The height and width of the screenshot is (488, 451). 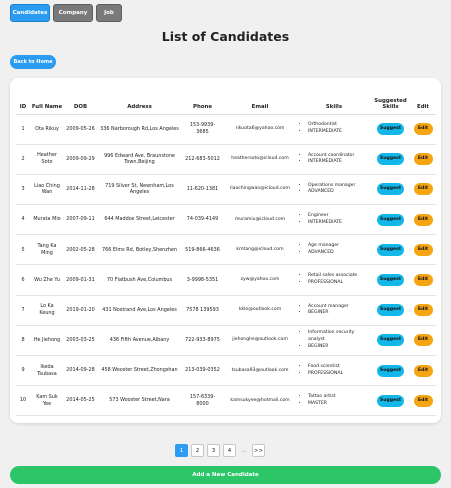 I want to click on column-header-id: ID, so click(x=23, y=99).